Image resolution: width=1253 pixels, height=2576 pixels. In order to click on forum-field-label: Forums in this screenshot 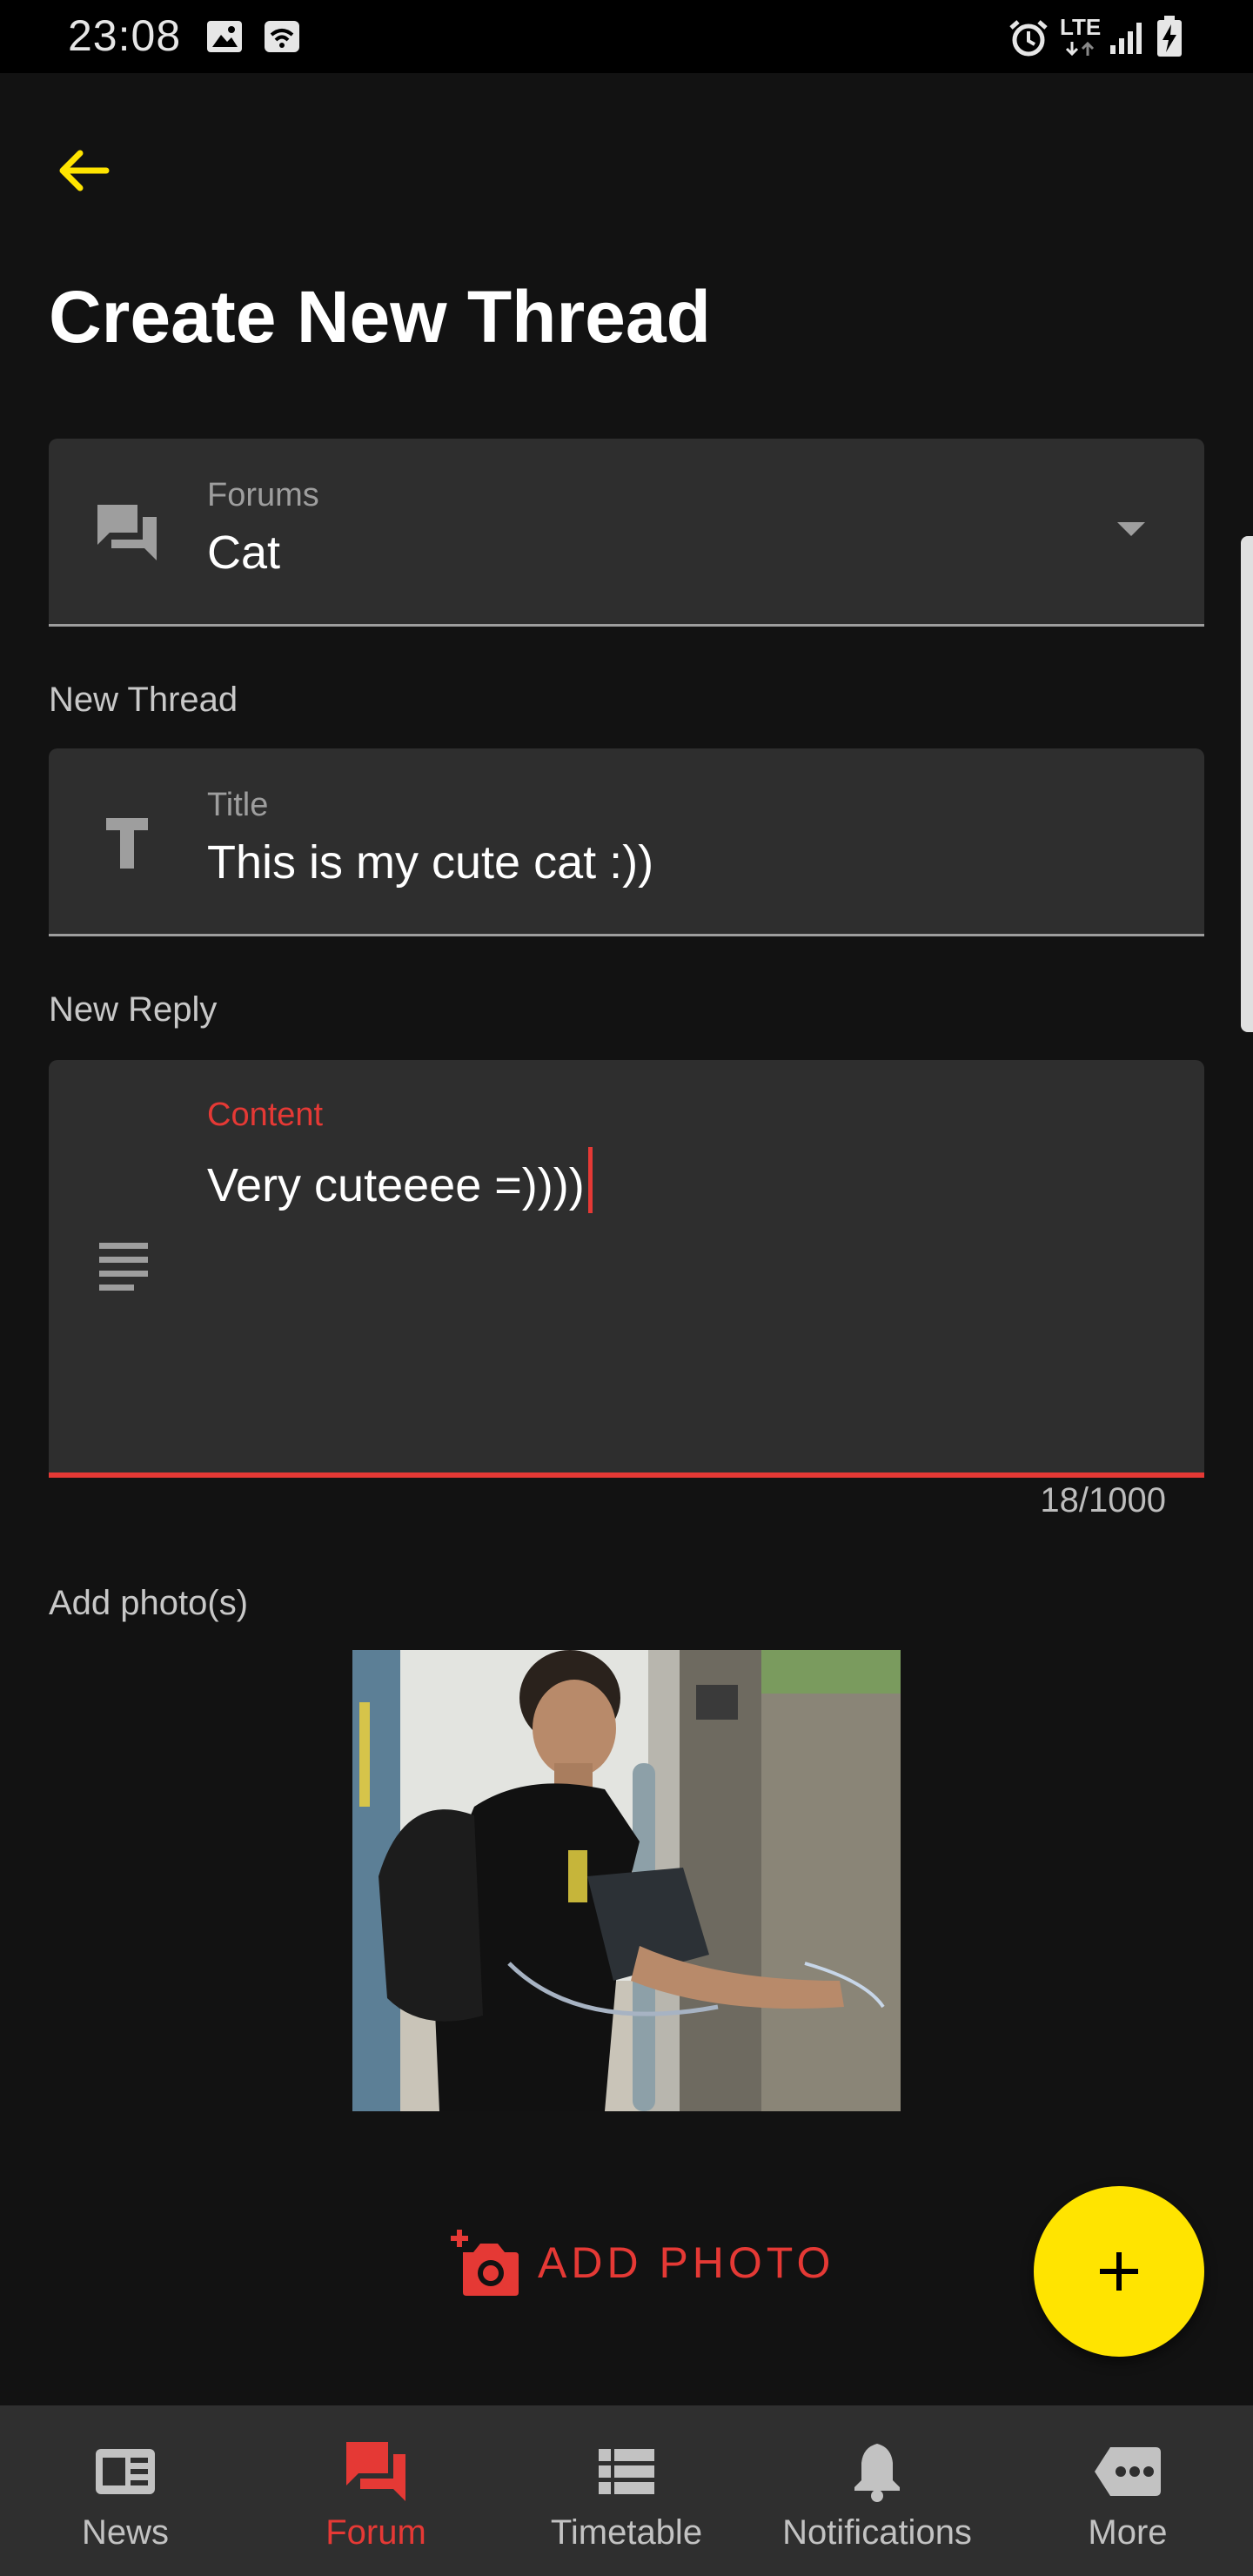, I will do `click(263, 495)`.